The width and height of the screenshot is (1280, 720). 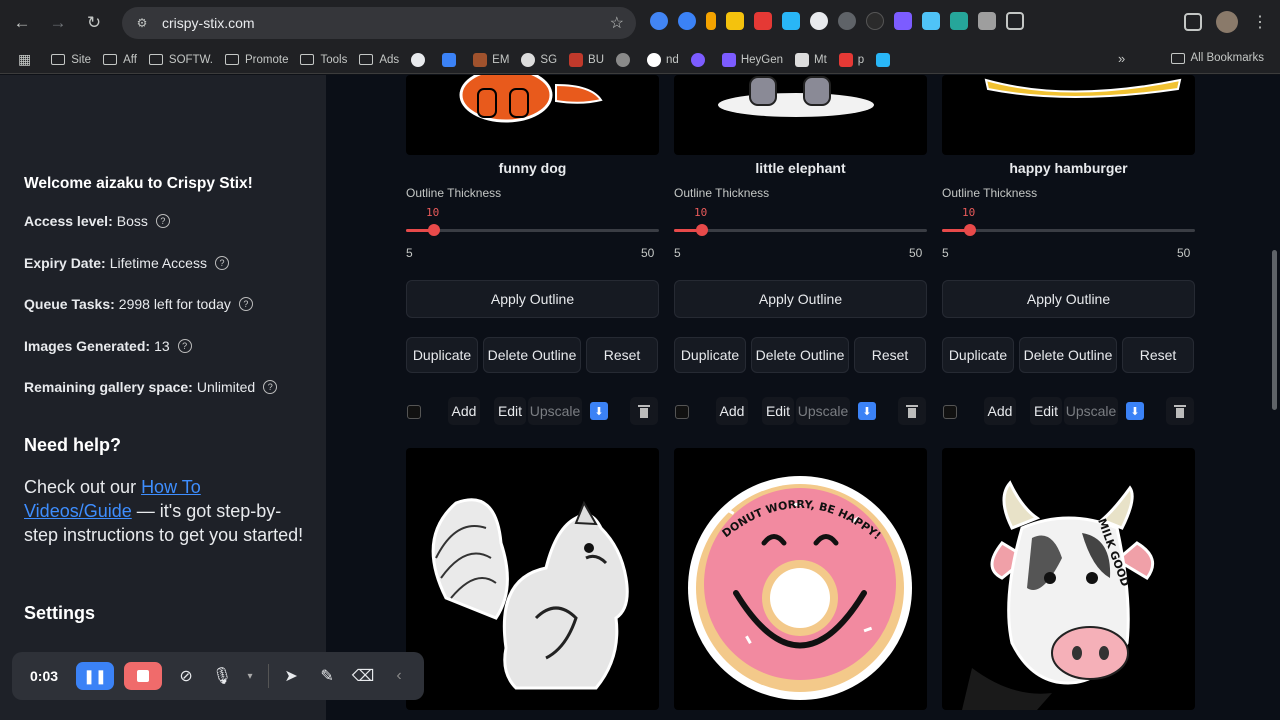 What do you see at coordinates (291, 676) in the screenshot?
I see `cursor-icon: ➤` at bounding box center [291, 676].